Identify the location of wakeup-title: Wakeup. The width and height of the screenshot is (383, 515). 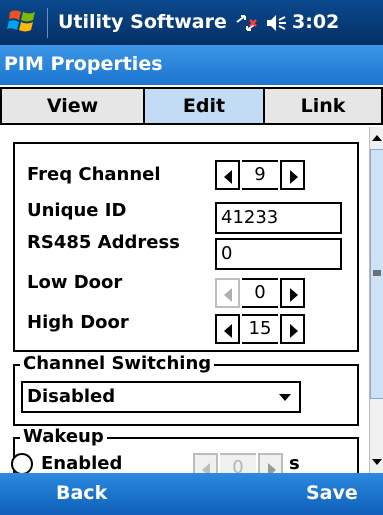
(63, 436).